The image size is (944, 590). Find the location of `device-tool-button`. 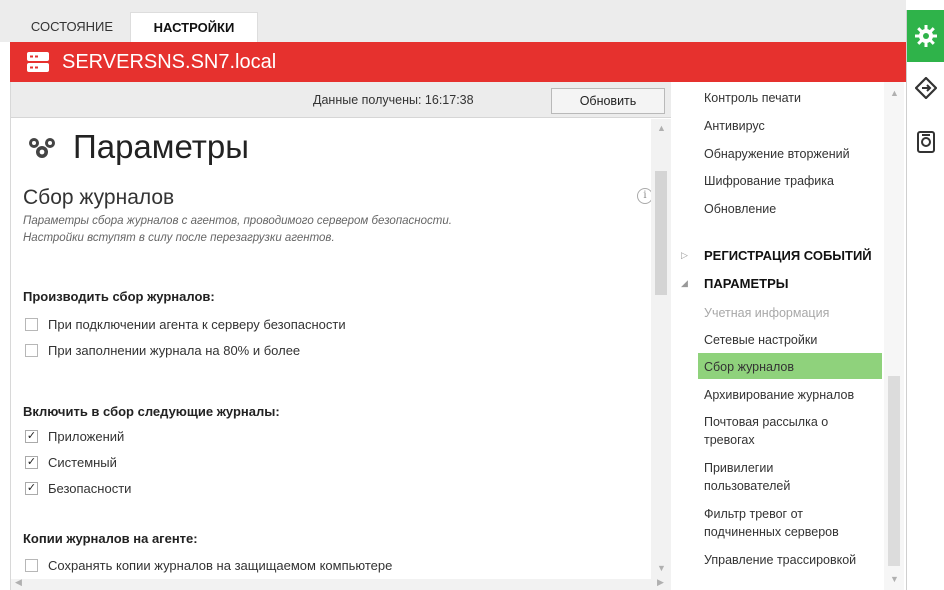

device-tool-button is located at coordinates (925, 142).